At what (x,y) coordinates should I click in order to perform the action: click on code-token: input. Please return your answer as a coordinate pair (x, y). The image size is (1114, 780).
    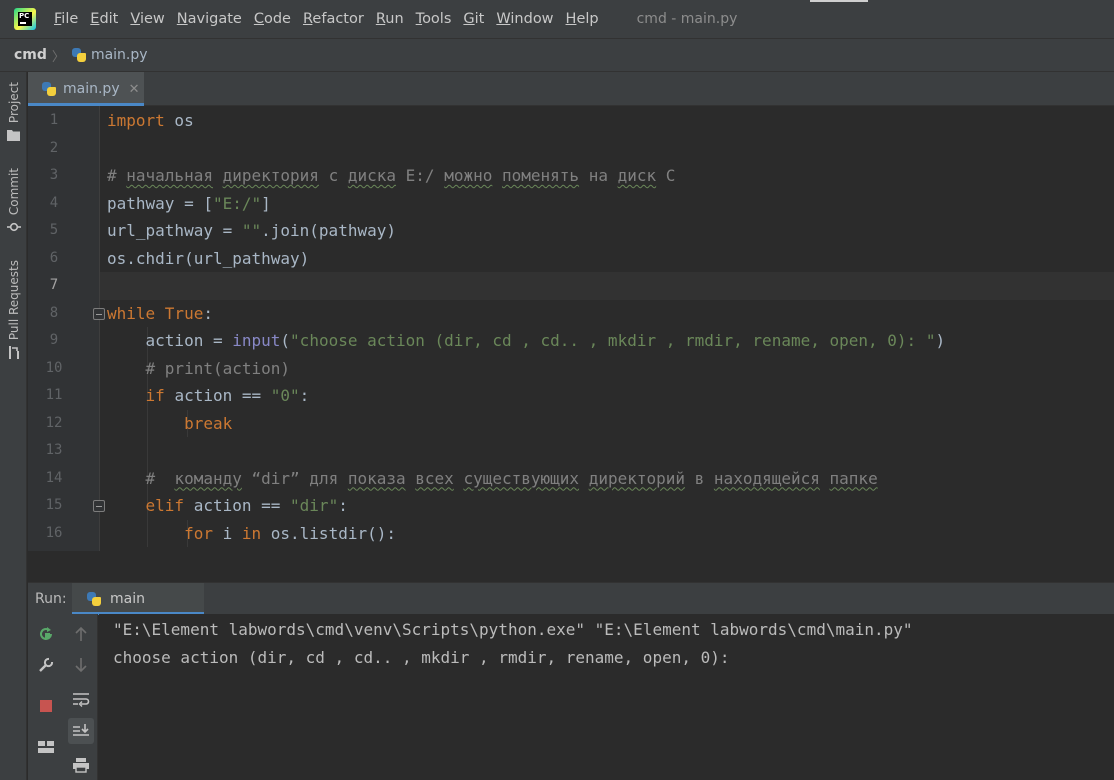
    Looking at the image, I should click on (256, 340).